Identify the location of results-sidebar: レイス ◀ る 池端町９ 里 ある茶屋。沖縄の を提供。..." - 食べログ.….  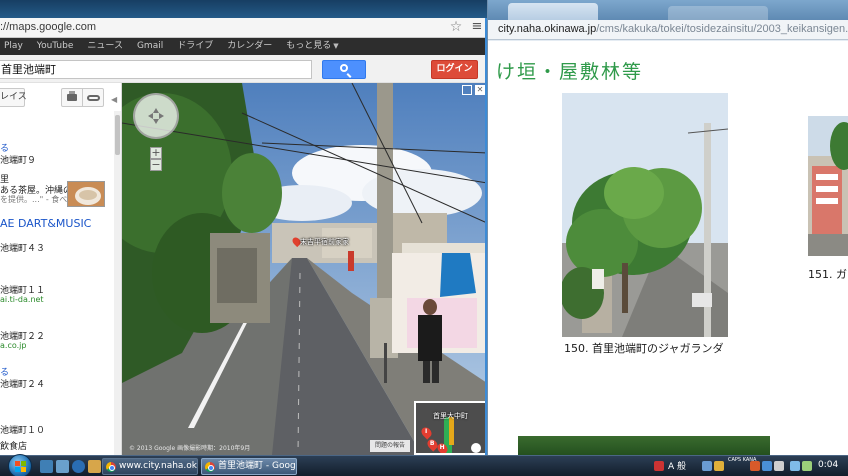
(61, 269).